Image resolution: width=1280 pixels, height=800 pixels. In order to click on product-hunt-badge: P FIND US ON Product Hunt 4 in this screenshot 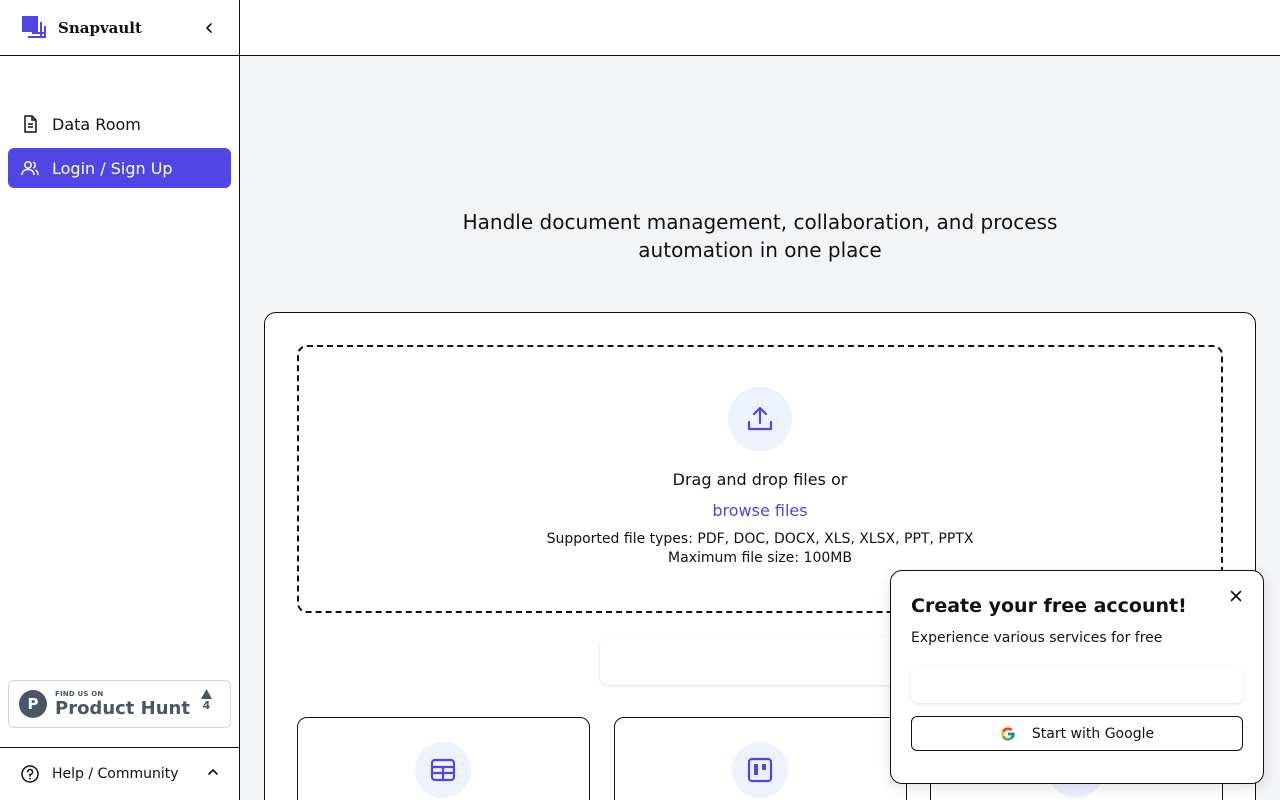, I will do `click(119, 704)`.